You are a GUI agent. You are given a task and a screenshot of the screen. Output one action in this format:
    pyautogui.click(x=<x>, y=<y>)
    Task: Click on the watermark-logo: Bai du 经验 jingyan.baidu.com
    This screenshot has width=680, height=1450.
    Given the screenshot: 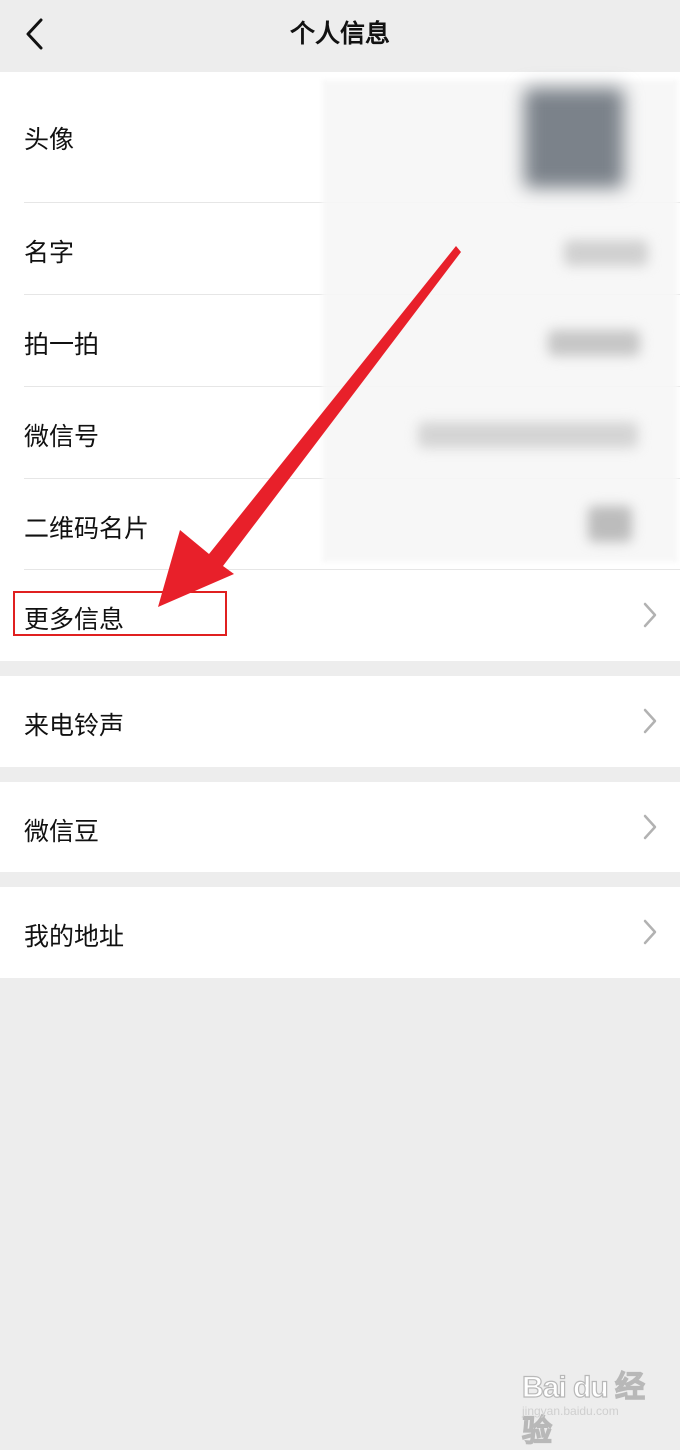 What is the action you would take?
    pyautogui.click(x=588, y=1399)
    